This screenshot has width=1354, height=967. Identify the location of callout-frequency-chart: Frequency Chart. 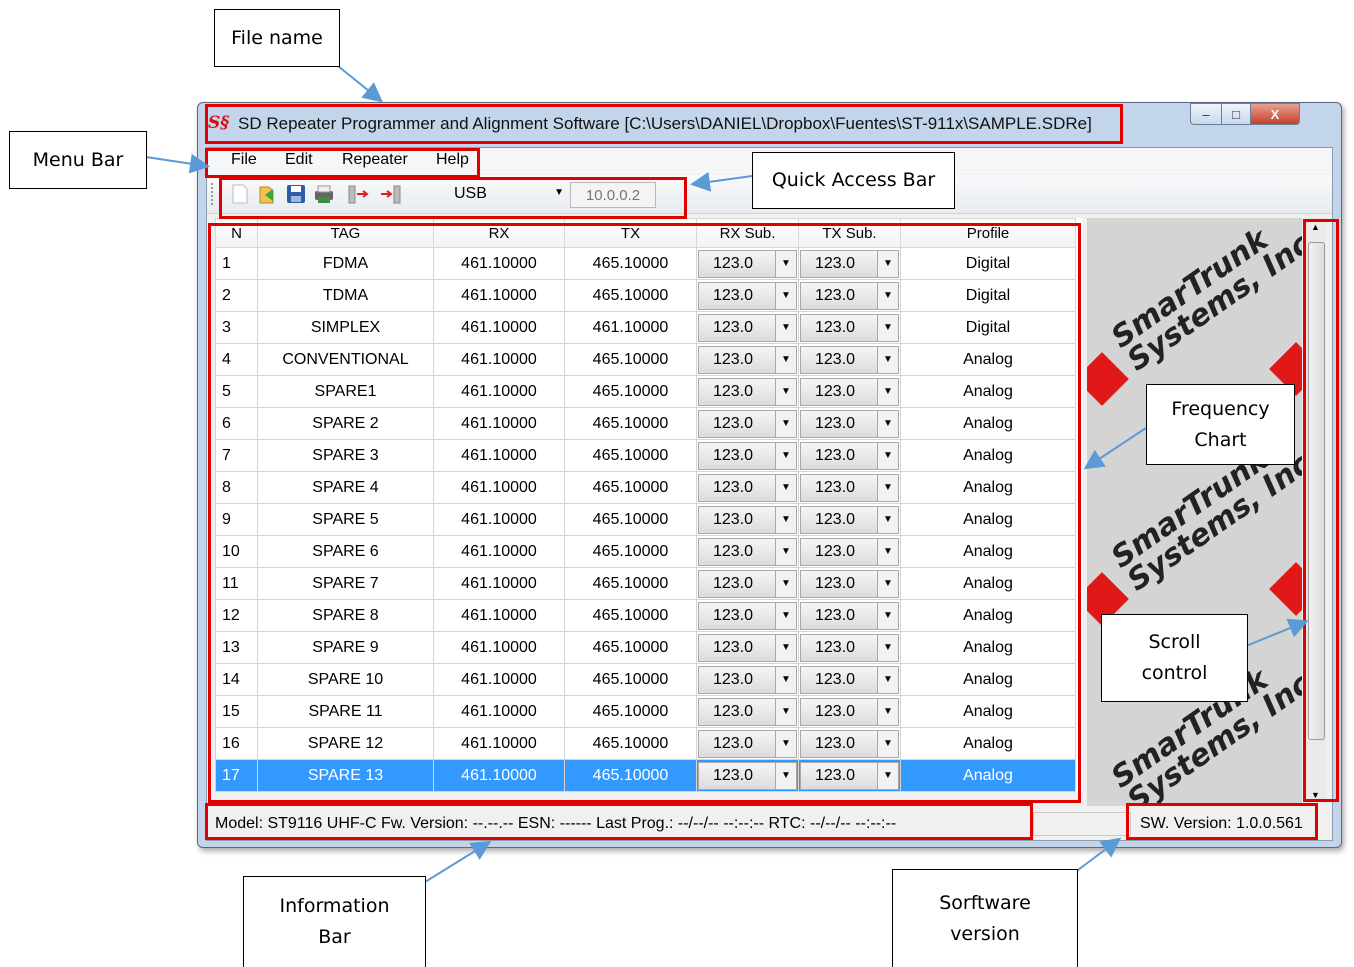
(1220, 424).